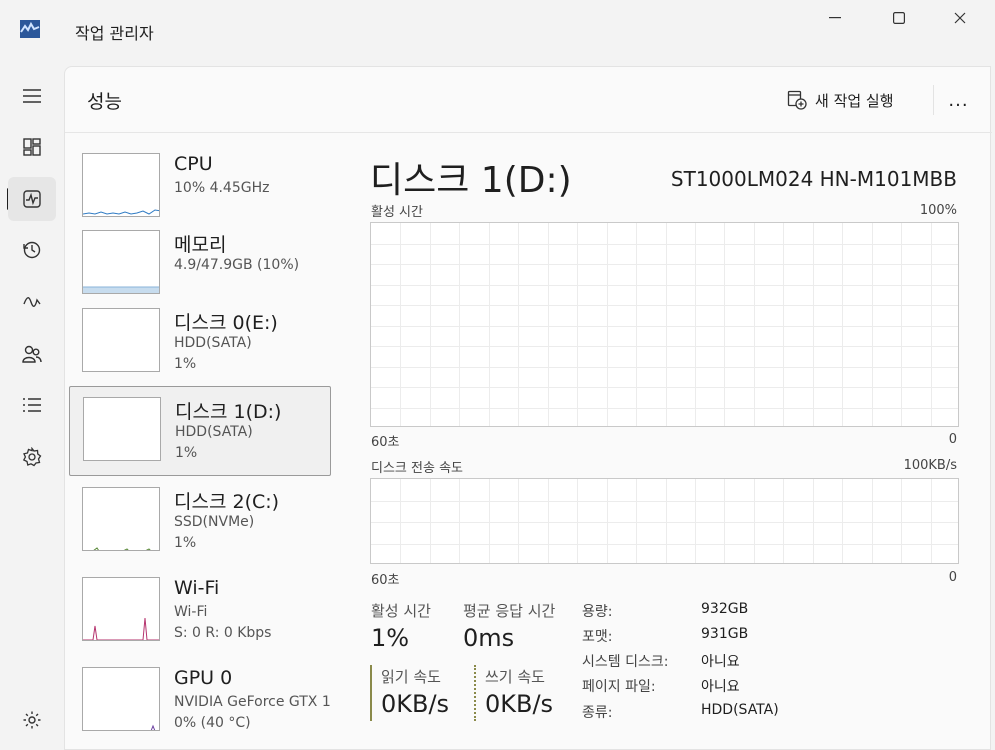 Image resolution: width=995 pixels, height=750 pixels. Describe the element at coordinates (489, 638) in the screenshot. I see `avg-response-value: 0ms` at that location.